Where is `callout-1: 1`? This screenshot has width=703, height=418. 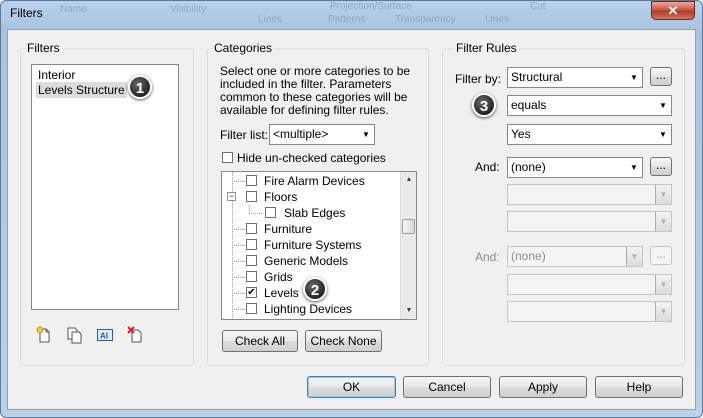
callout-1: 1 is located at coordinates (140, 87).